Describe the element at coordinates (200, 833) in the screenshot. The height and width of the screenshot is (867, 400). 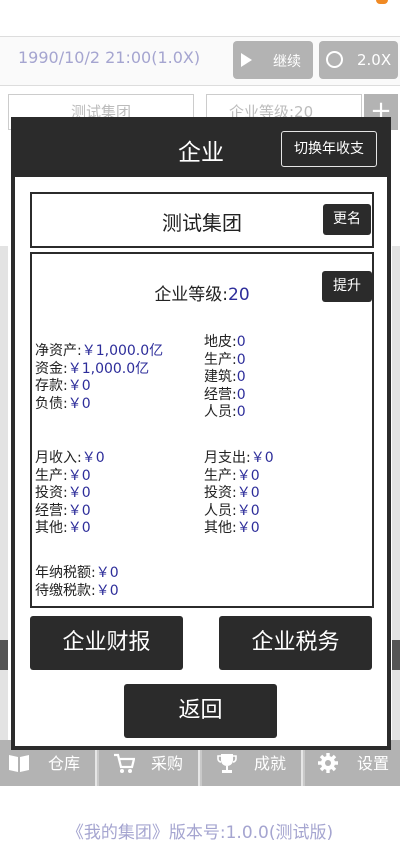
I see `version-footer: 《我的集团》版本号:1.0.0(测试版)` at that location.